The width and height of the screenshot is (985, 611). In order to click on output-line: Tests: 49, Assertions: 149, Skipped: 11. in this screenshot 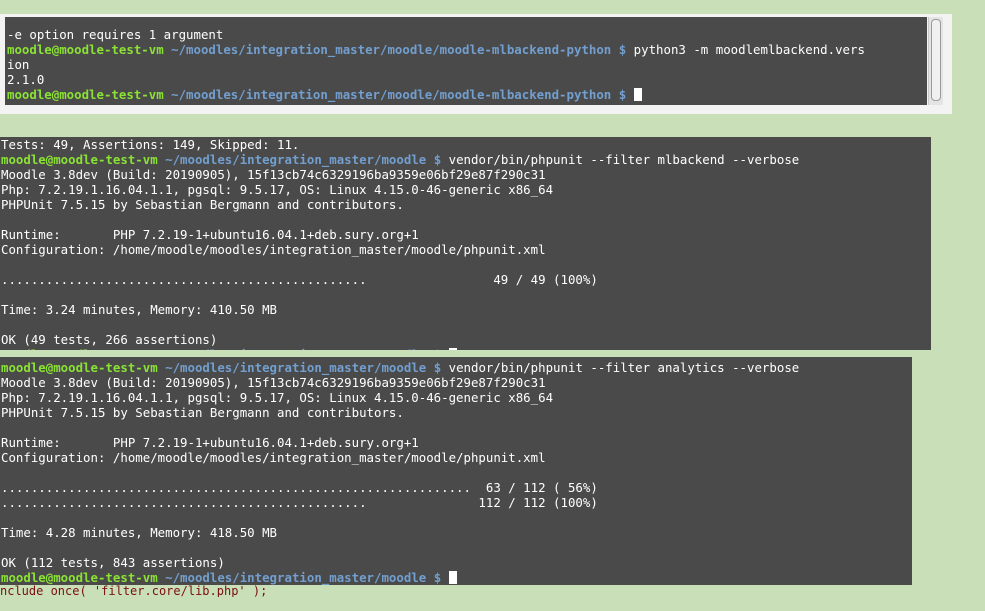, I will do `click(150, 144)`.